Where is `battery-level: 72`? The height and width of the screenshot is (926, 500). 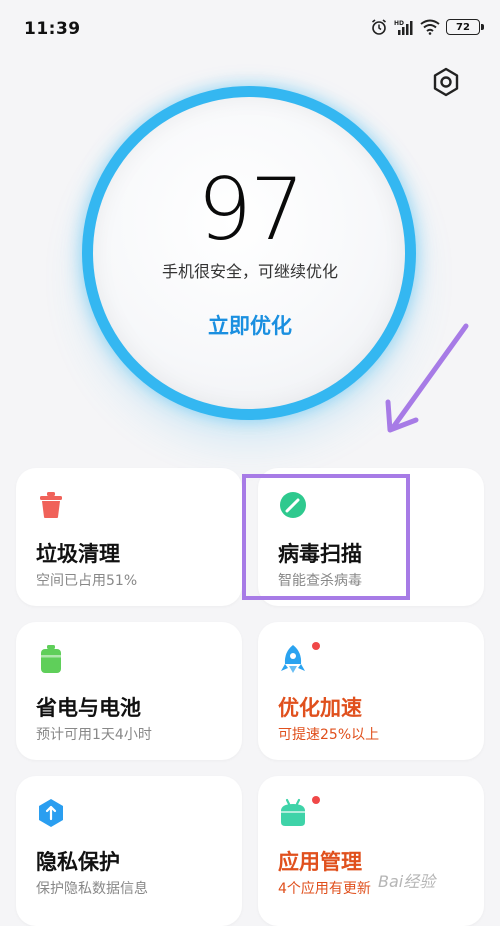 battery-level: 72 is located at coordinates (463, 27).